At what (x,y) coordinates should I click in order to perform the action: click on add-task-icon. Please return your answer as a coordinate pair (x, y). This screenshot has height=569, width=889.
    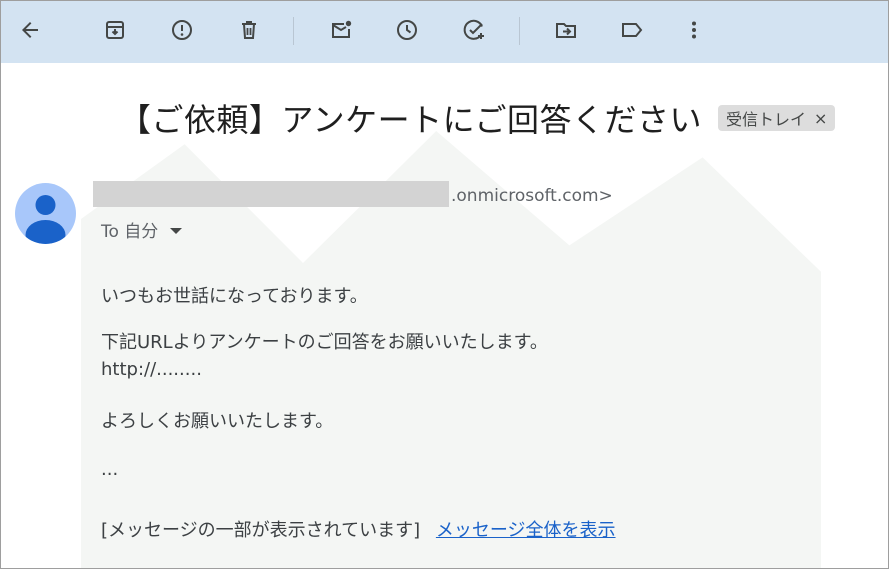
    Looking at the image, I should click on (473, 29).